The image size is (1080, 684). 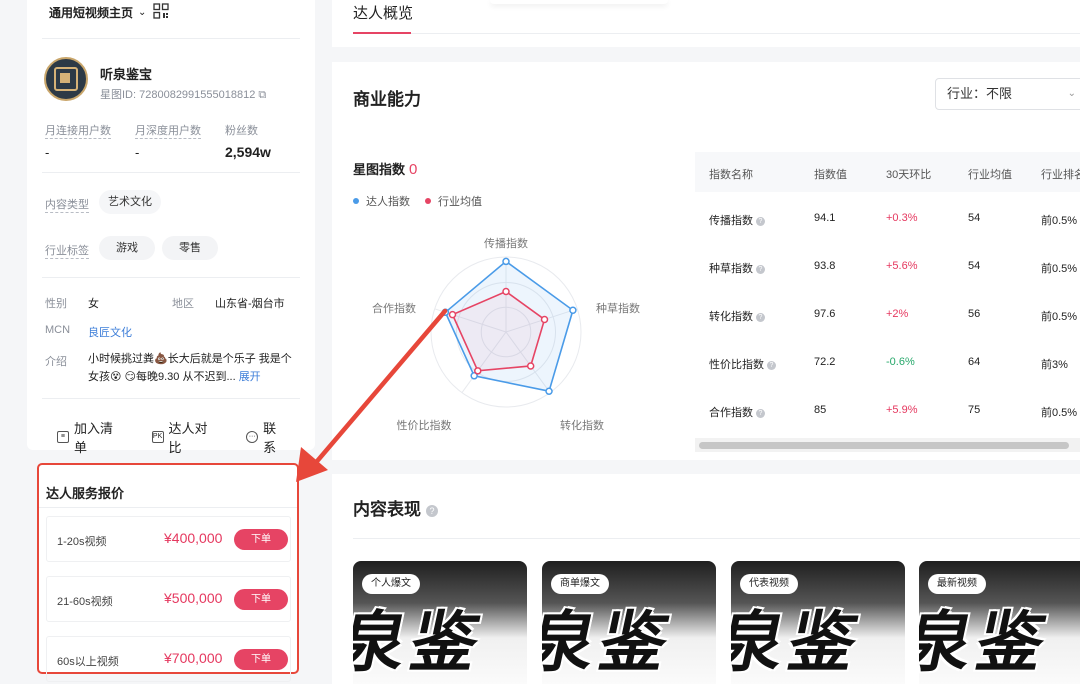 What do you see at coordinates (820, 410) in the screenshot?
I see `cell-text: 85` at bounding box center [820, 410].